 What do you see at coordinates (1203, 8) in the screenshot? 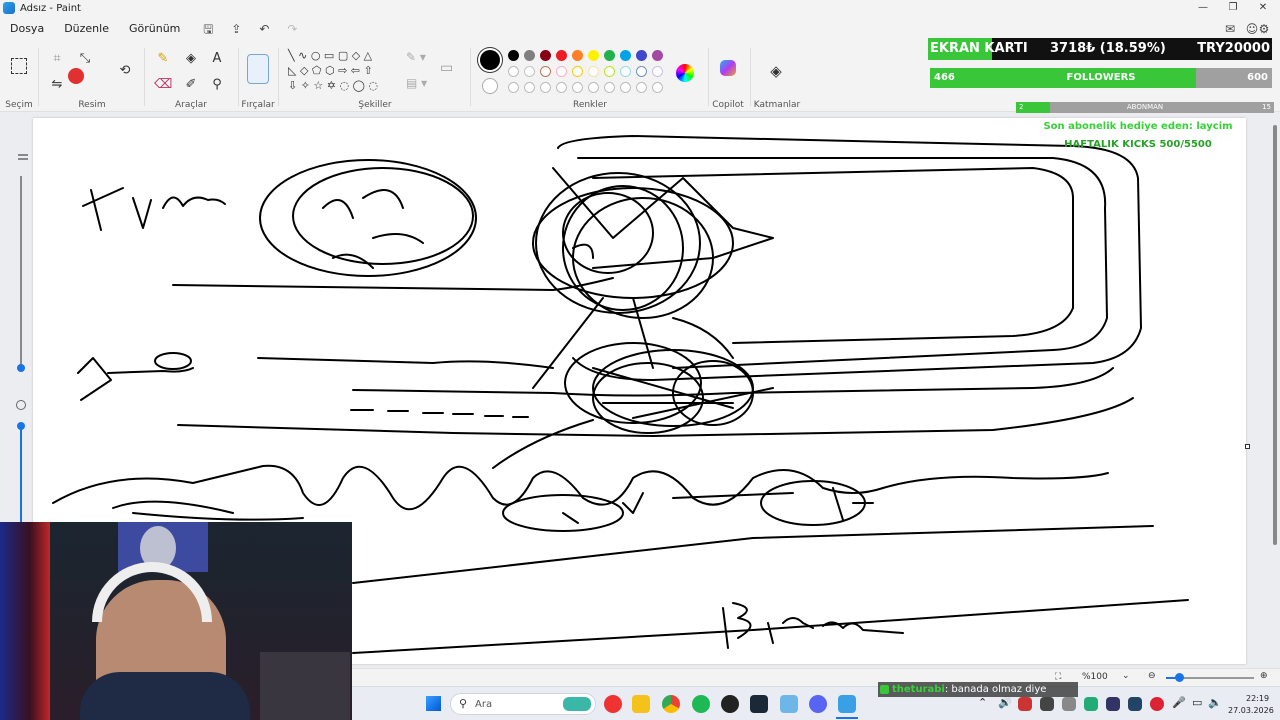
I see `minimize-button: —` at bounding box center [1203, 8].